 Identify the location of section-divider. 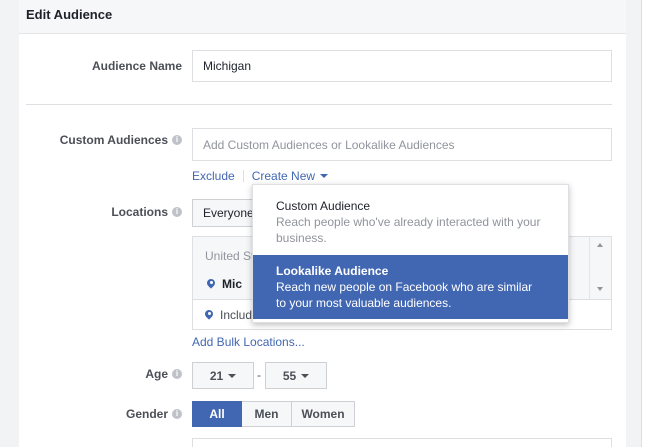
(319, 104).